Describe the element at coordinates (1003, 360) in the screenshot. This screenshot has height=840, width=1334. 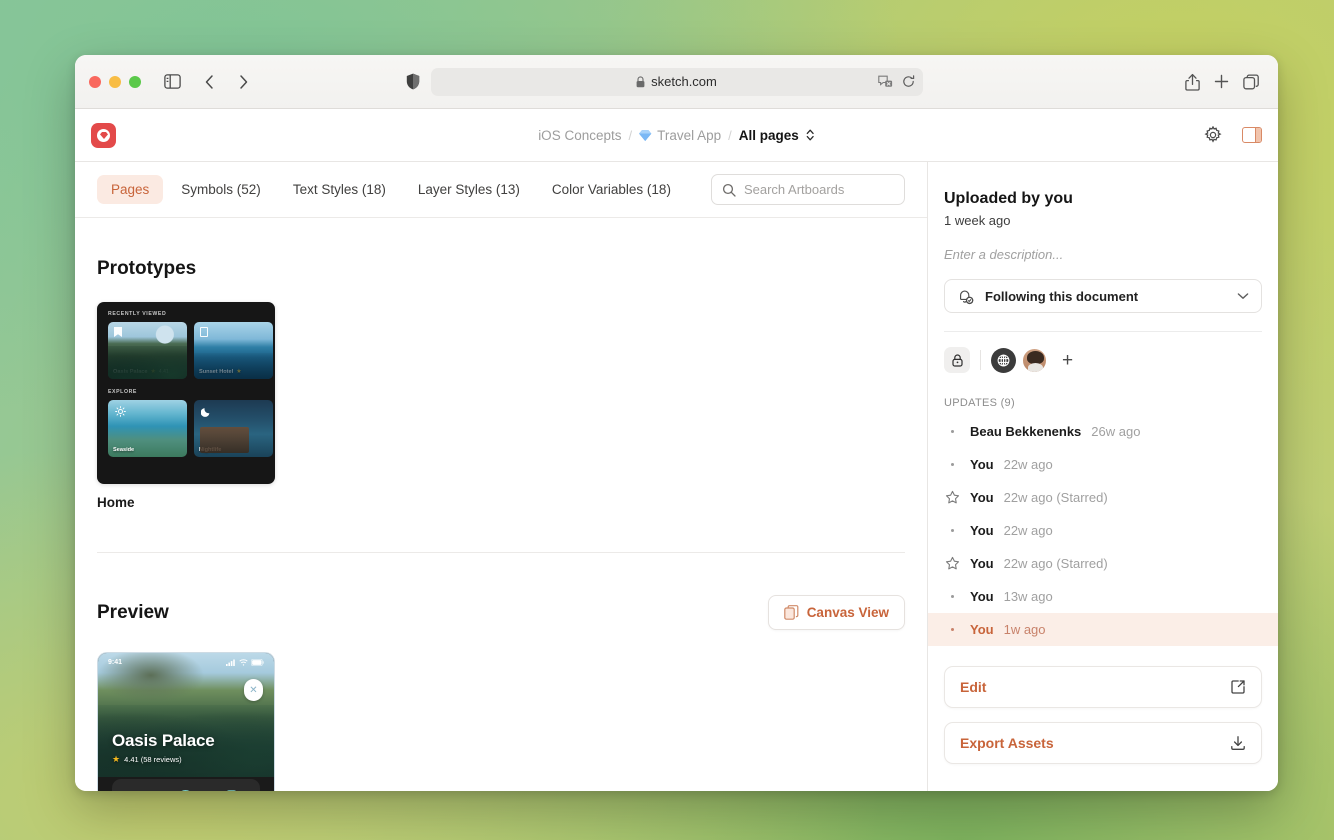
I see `globe-icon` at that location.